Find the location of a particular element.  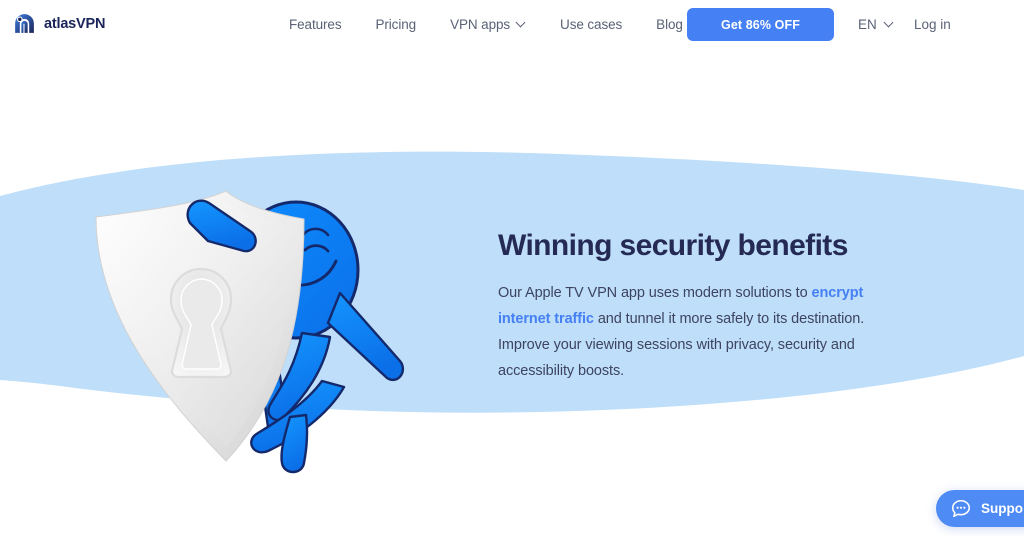

nav-item-use-cases: Use cases is located at coordinates (591, 24).